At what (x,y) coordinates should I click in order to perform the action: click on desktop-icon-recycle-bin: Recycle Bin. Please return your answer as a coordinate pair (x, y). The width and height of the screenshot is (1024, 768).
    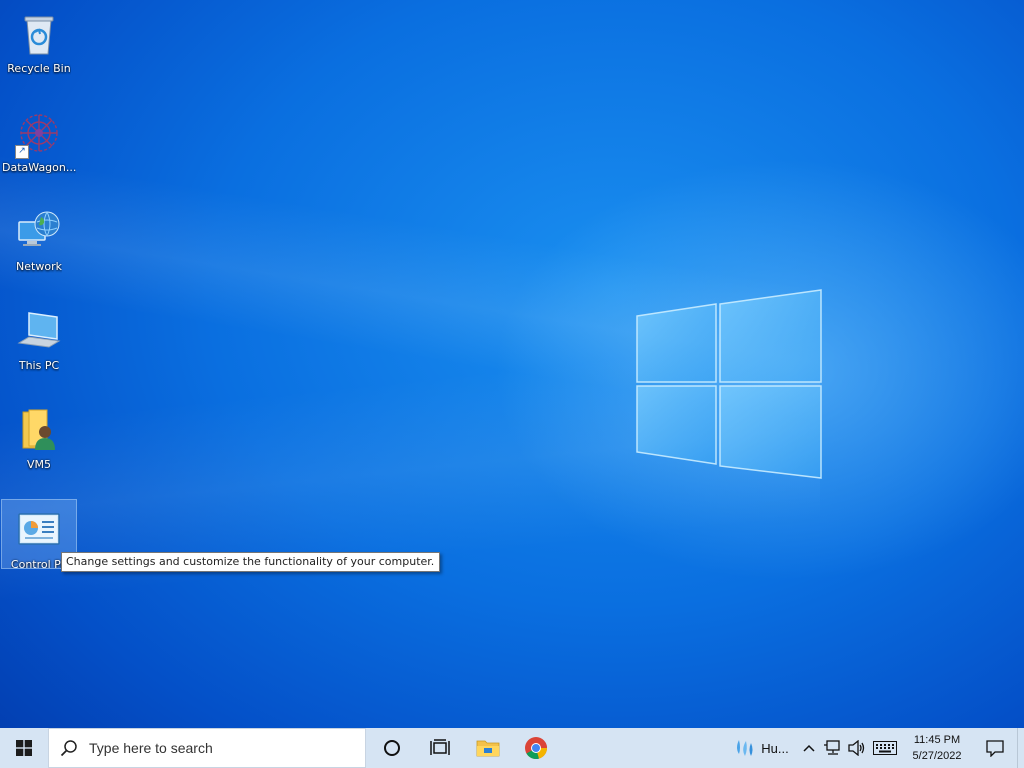
    Looking at the image, I should click on (39, 44).